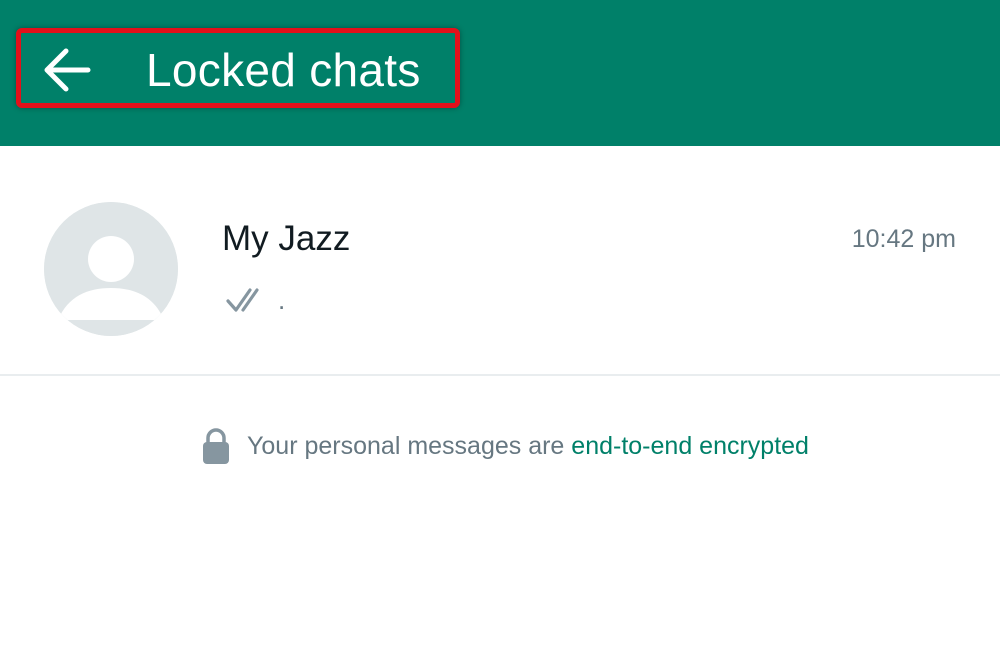 This screenshot has height=672, width=1000. I want to click on arrow-left-icon, so click(67, 70).